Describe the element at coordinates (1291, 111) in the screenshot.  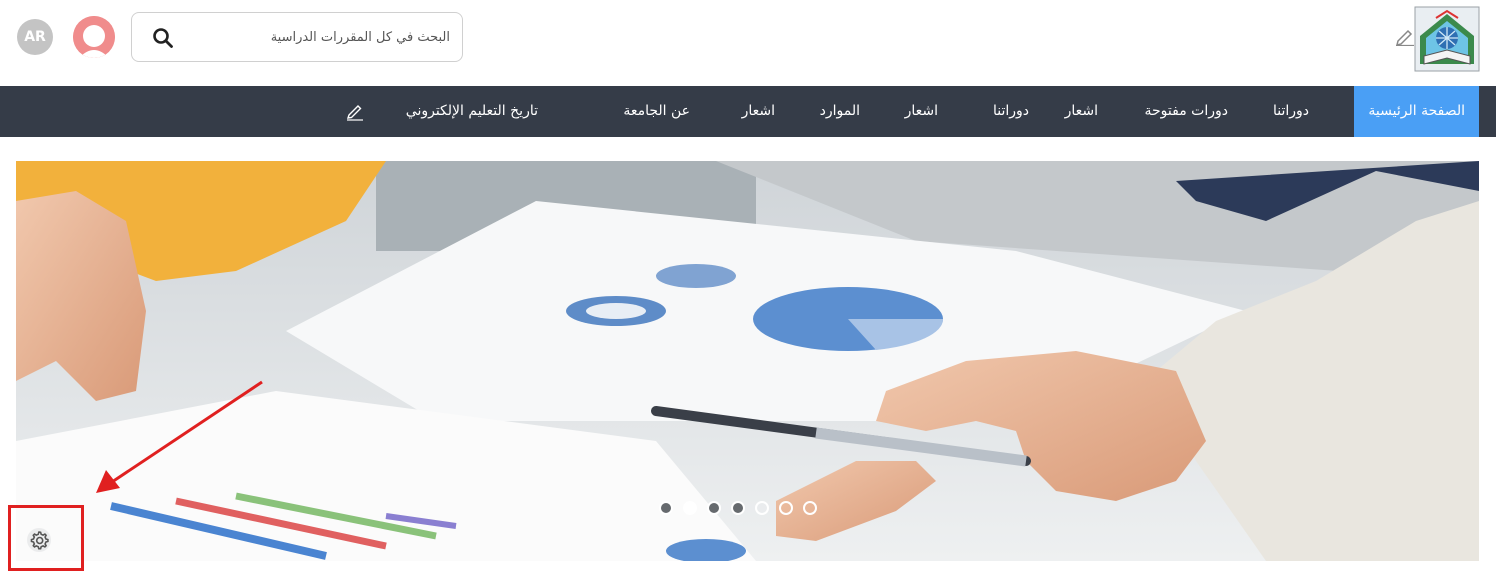
I see `nav-item-our-courses: دوراتنا` at that location.